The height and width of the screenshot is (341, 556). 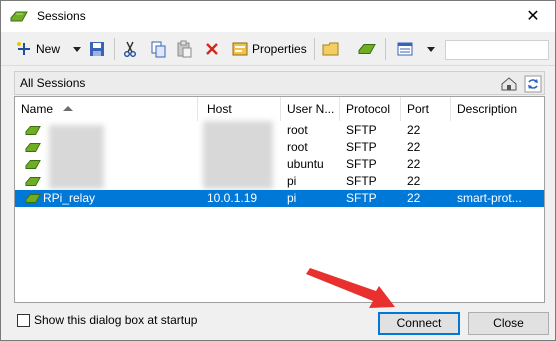 What do you see at coordinates (508, 323) in the screenshot?
I see `close-button: Close` at bounding box center [508, 323].